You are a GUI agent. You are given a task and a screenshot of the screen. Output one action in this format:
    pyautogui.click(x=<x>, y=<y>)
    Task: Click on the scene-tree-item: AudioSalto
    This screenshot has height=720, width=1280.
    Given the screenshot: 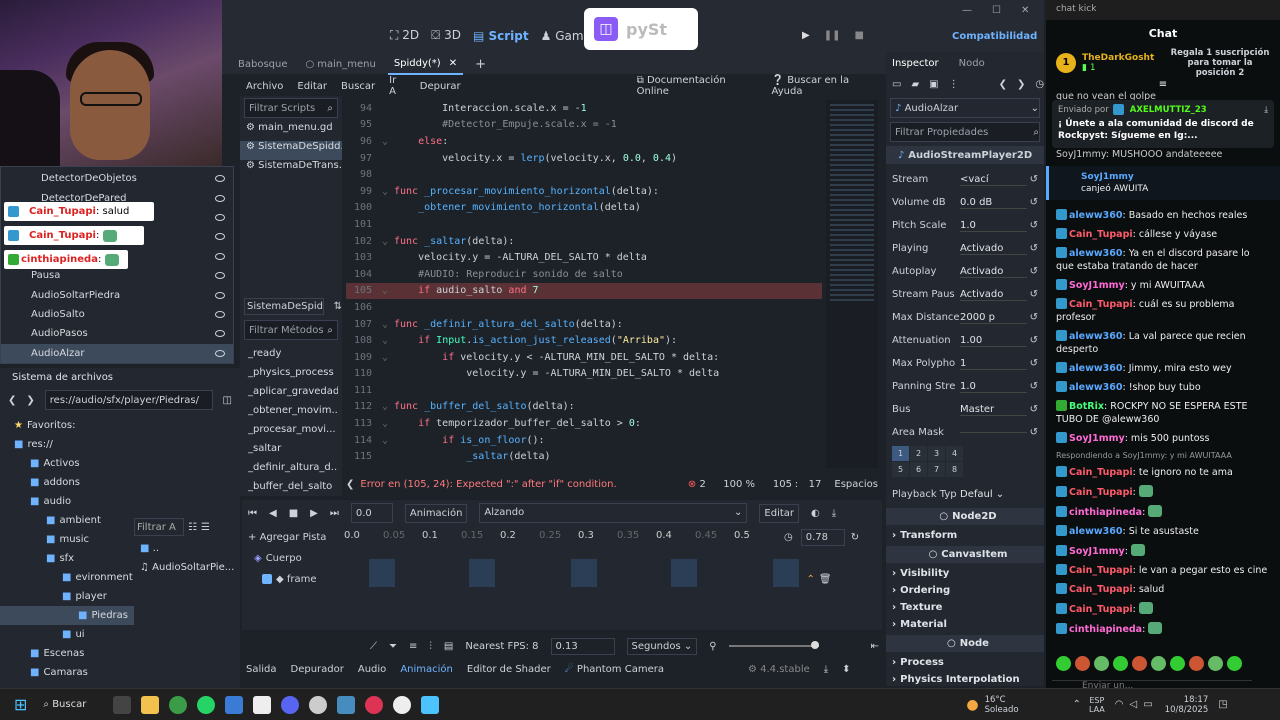 What is the action you would take?
    pyautogui.click(x=117, y=314)
    